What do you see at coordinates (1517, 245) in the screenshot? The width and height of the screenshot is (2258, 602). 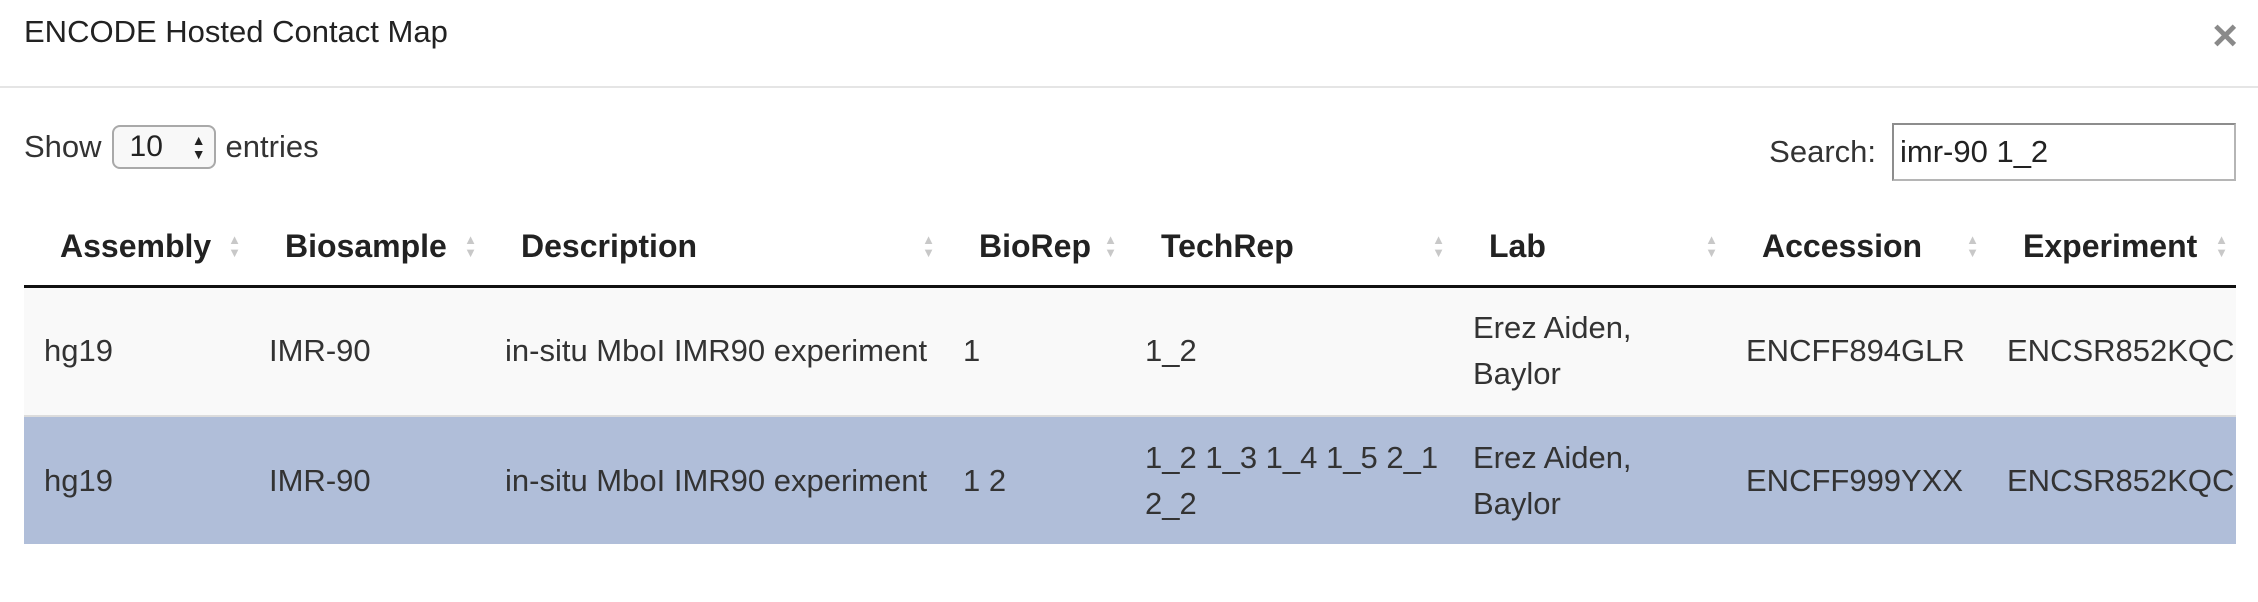 I see `column-header-label: Lab` at bounding box center [1517, 245].